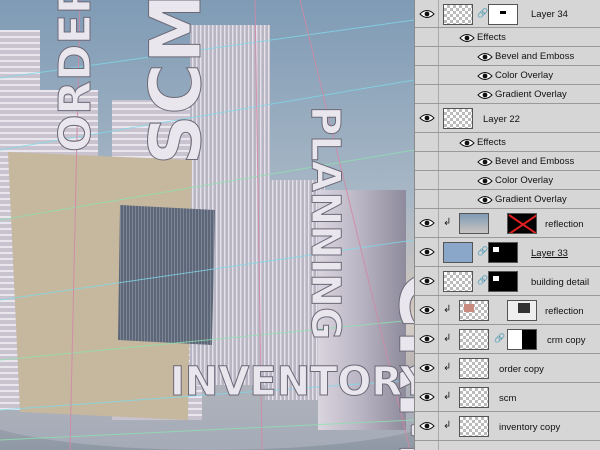 Image resolution: width=600 pixels, height=450 pixels. I want to click on layer-row: 🔗 Layer 33, so click(507, 252).